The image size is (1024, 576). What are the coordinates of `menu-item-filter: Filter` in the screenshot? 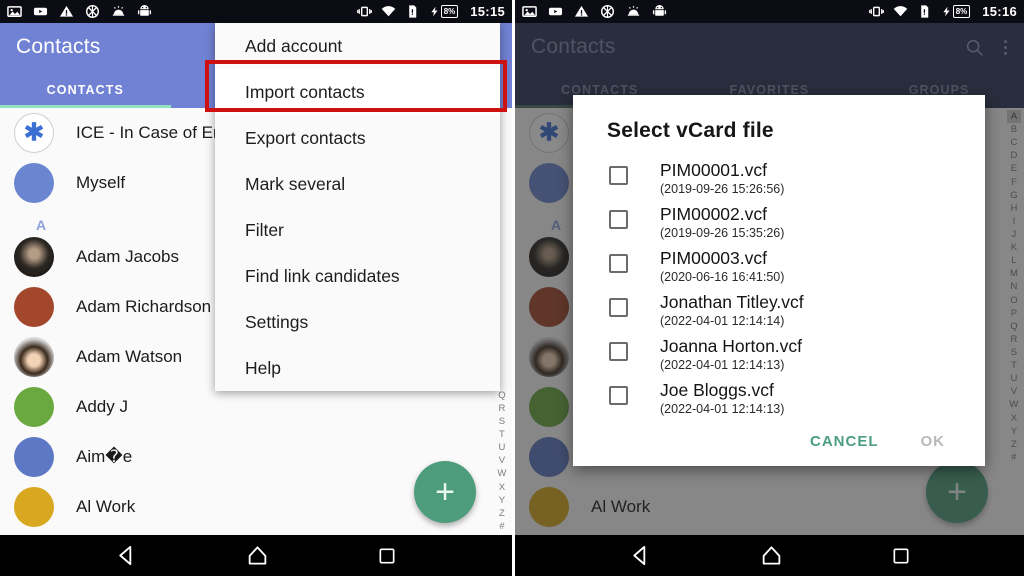 It's located at (357, 230).